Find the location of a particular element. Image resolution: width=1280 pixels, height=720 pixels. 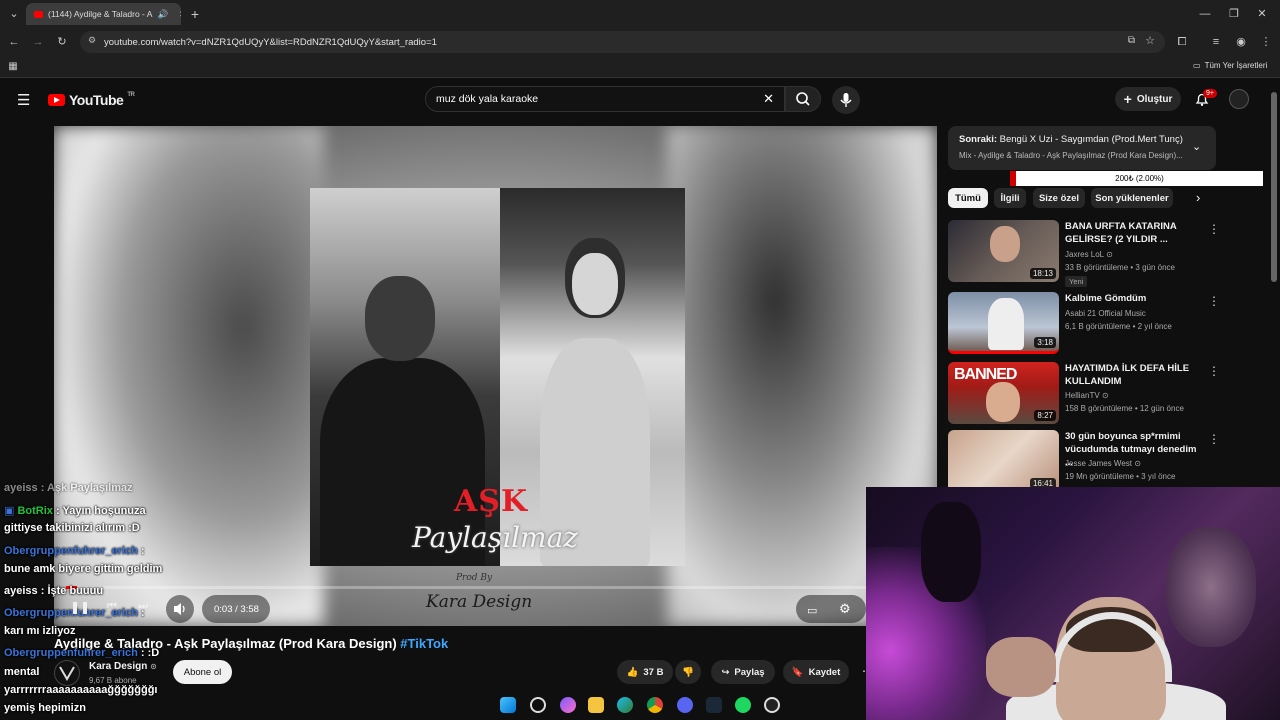

edge-icon is located at coordinates (625, 705).